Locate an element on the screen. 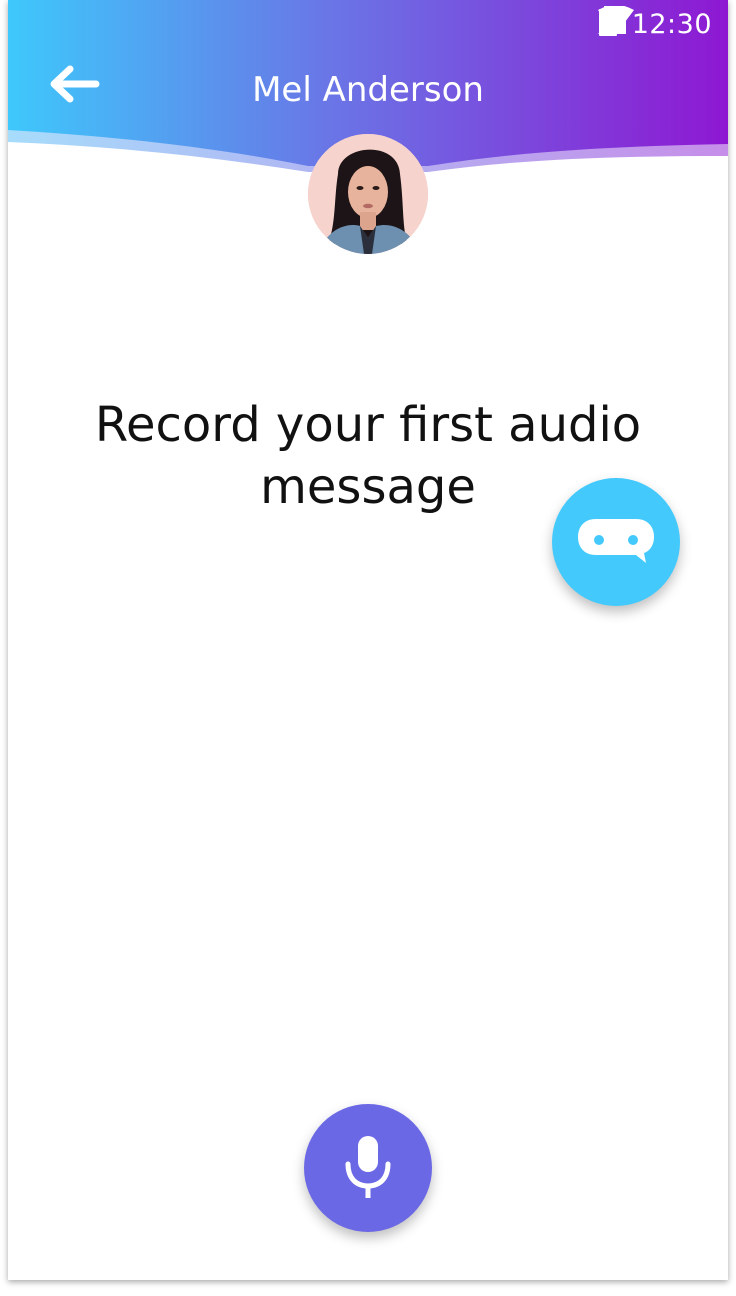 Image resolution: width=736 pixels, height=1296 pixels. contact-name: Mel Anderson is located at coordinates (368, 90).